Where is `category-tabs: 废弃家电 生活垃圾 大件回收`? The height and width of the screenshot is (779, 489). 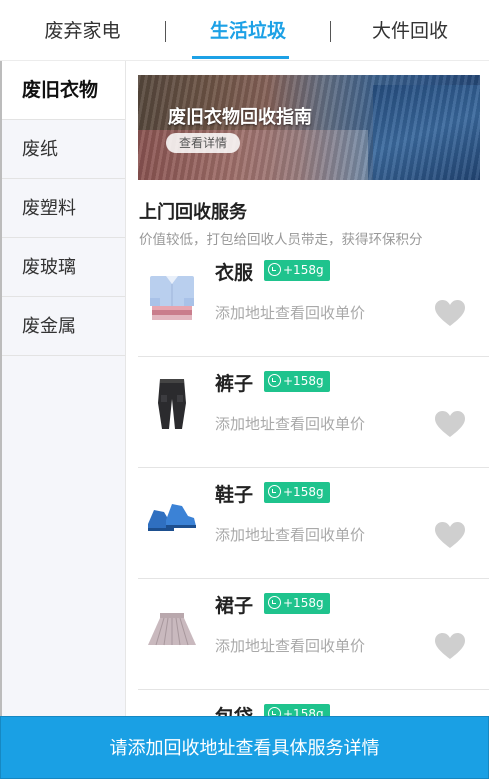
category-tabs: 废弃家电 生活垃圾 大件回收 is located at coordinates (244, 30).